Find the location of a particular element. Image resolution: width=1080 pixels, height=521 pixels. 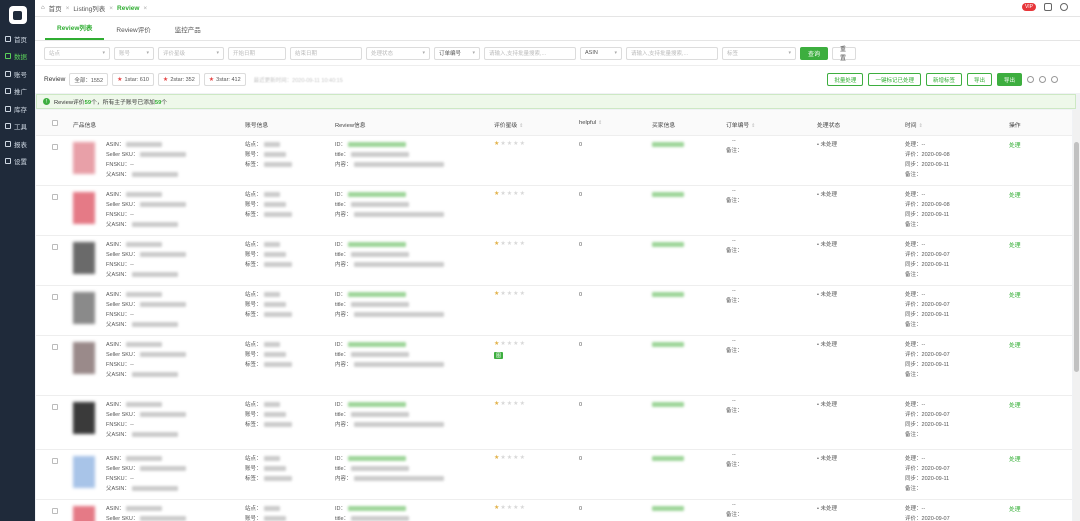

settings-icon is located at coordinates (1030, 79).